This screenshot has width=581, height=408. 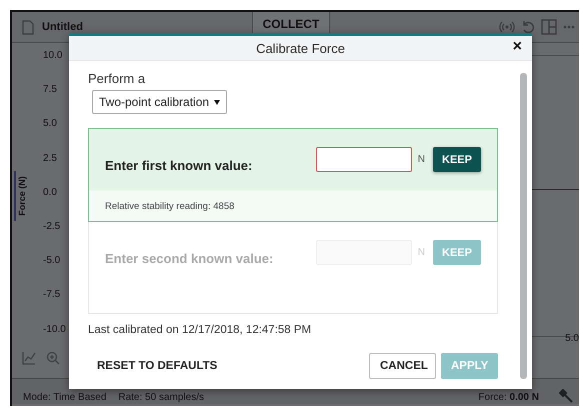 I want to click on wireless-icon, so click(x=506, y=27).